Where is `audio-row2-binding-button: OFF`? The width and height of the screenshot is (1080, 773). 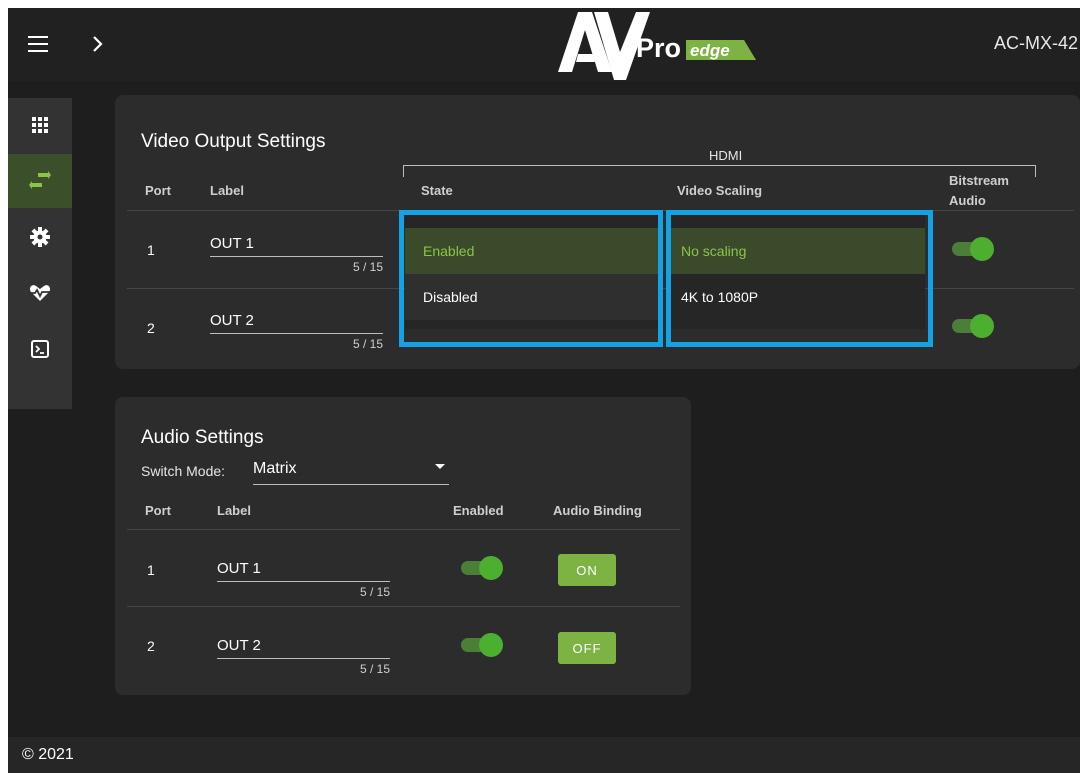 audio-row2-binding-button: OFF is located at coordinates (587, 648).